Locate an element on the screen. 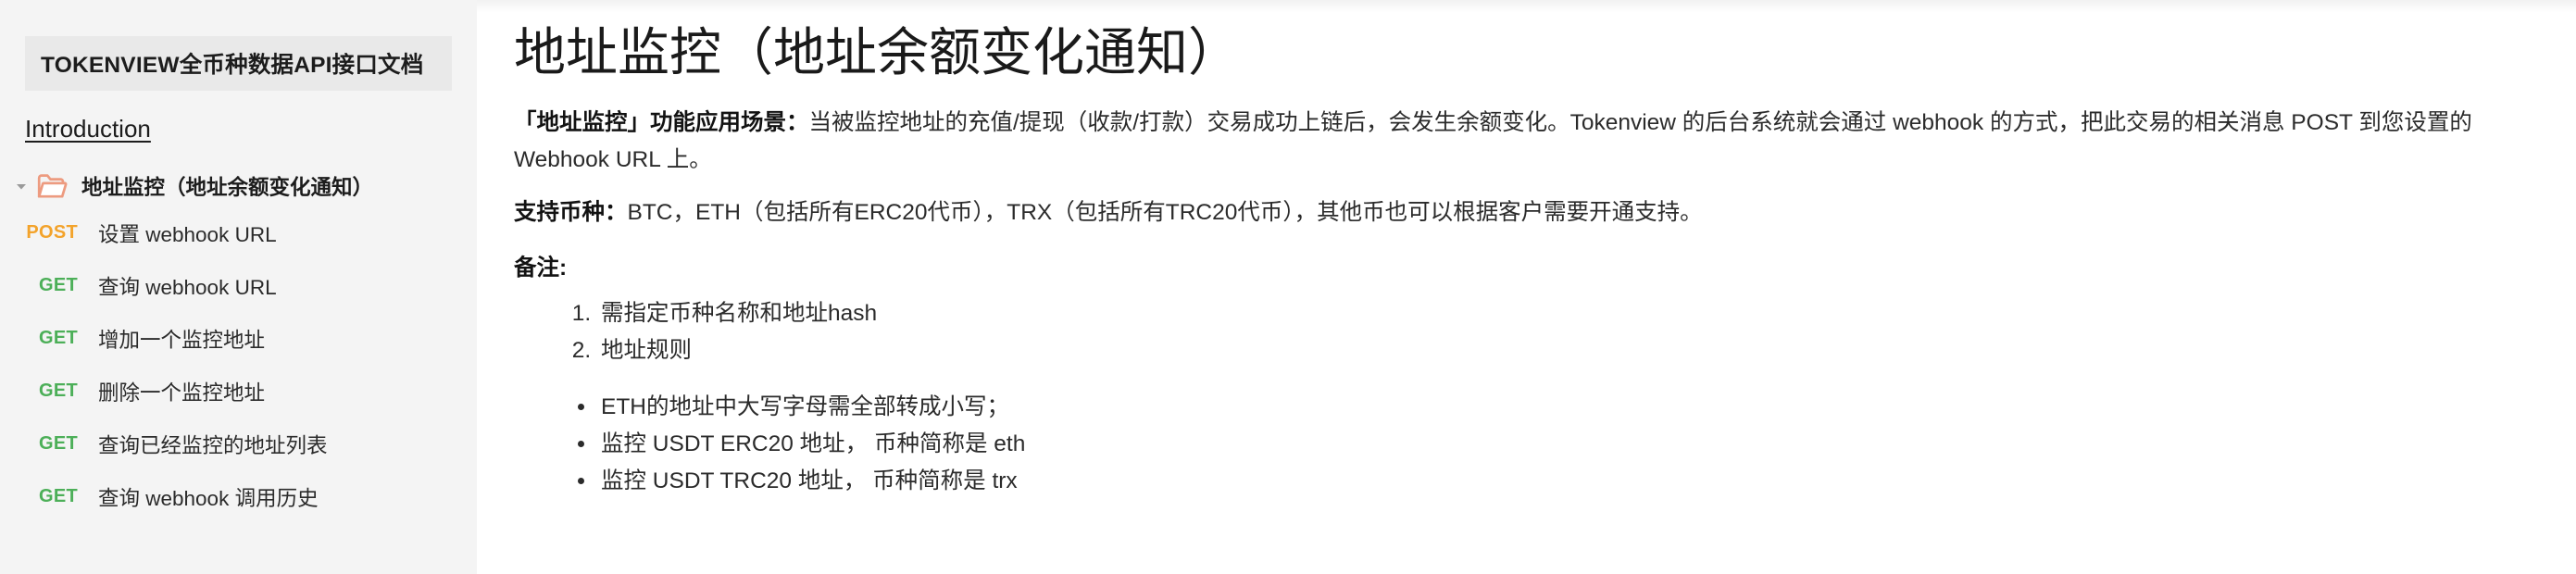 Image resolution: width=2576 pixels, height=574 pixels. notes-numbered-list: 需指定币种名称和地址hash 地址规则 is located at coordinates (1527, 331).